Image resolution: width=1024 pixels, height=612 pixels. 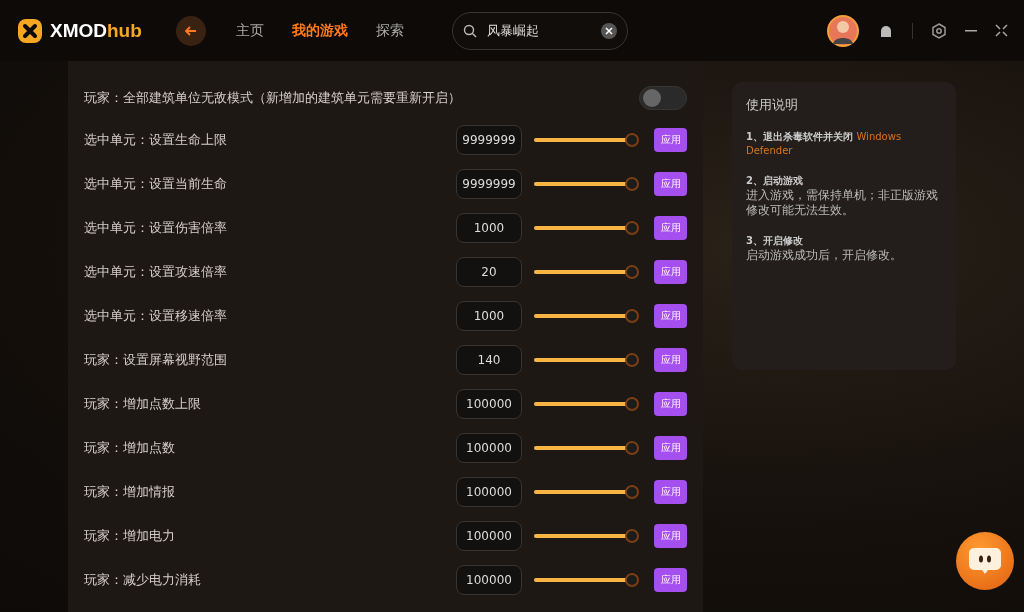 What do you see at coordinates (156, 316) in the screenshot?
I see `option-label: 选中单元：设置移速倍率` at bounding box center [156, 316].